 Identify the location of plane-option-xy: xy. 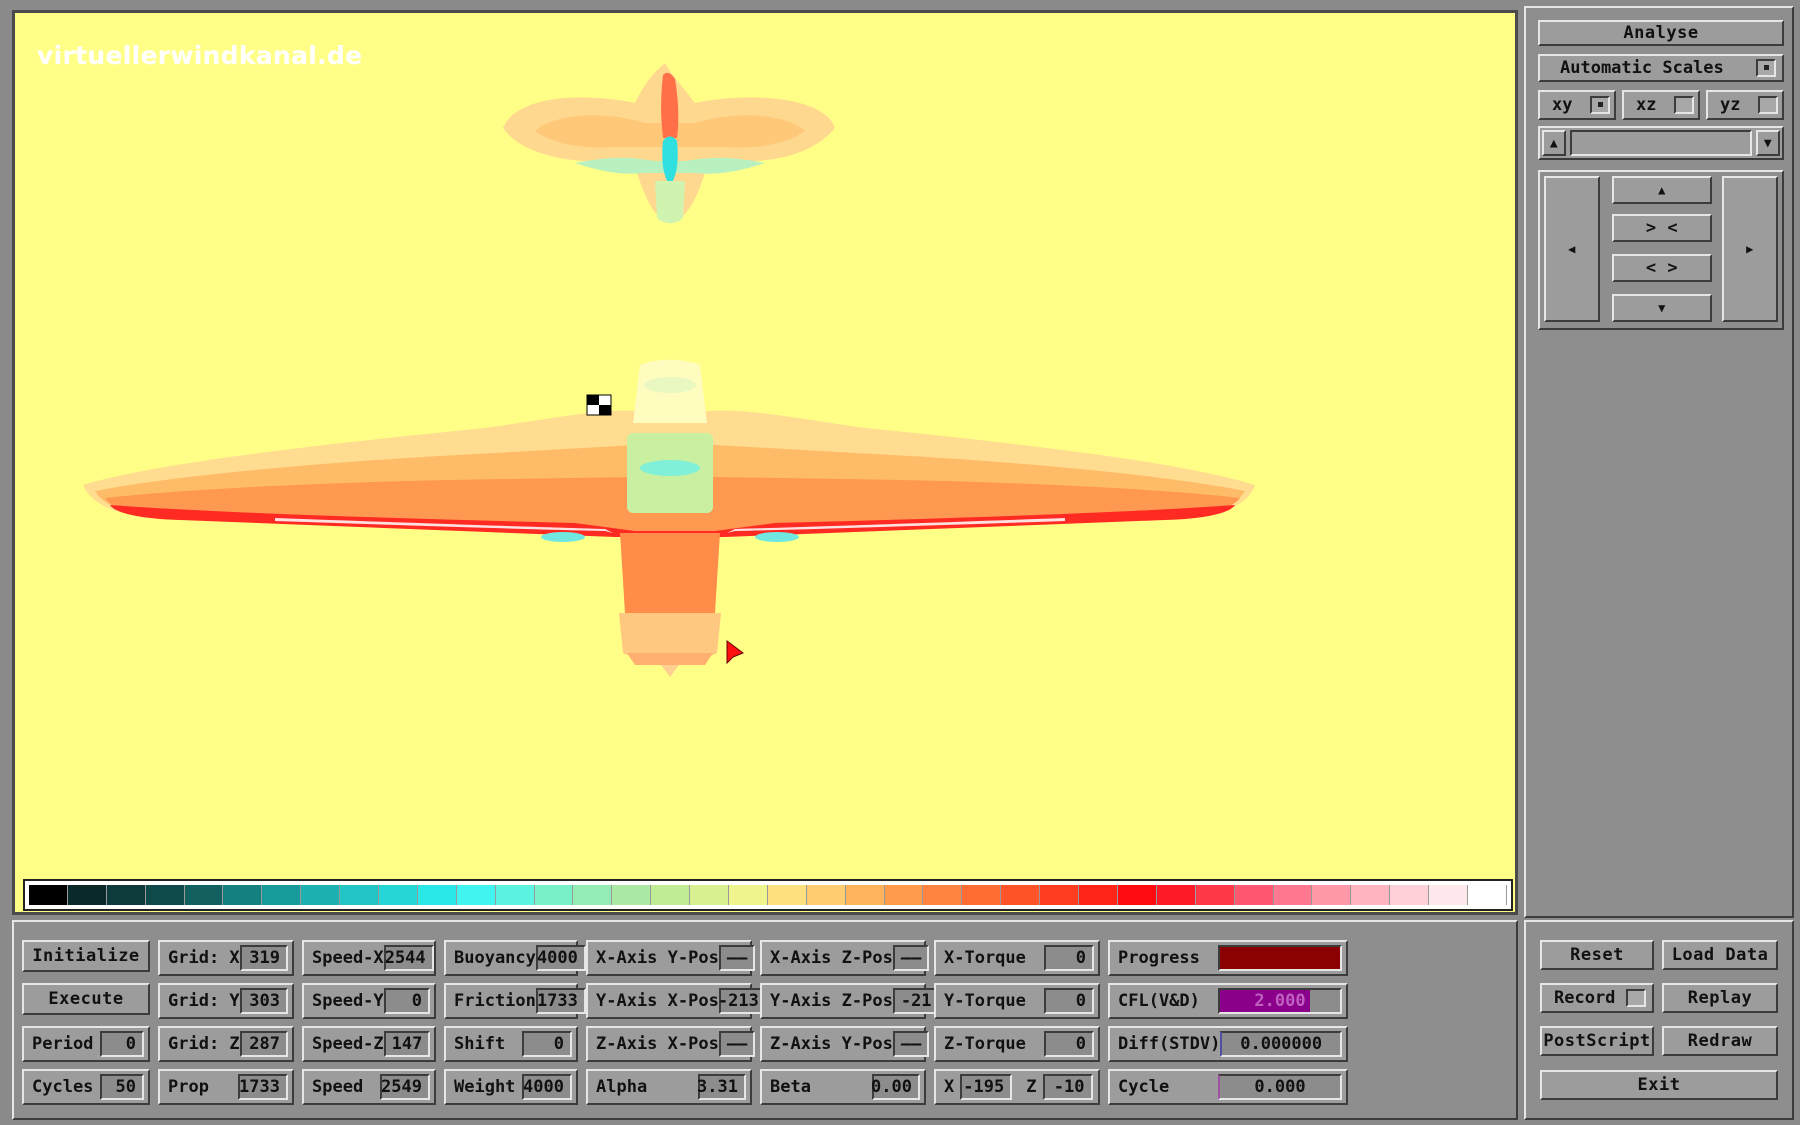
(1577, 105).